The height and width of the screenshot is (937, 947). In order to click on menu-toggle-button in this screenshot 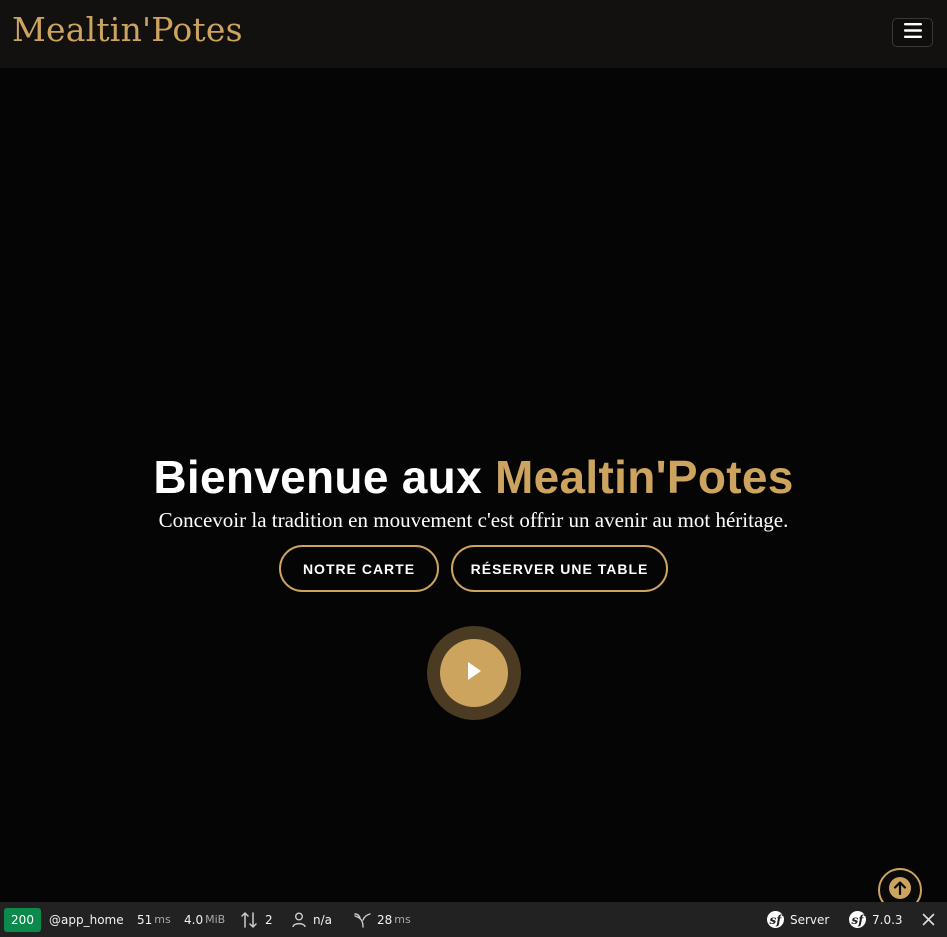, I will do `click(912, 32)`.